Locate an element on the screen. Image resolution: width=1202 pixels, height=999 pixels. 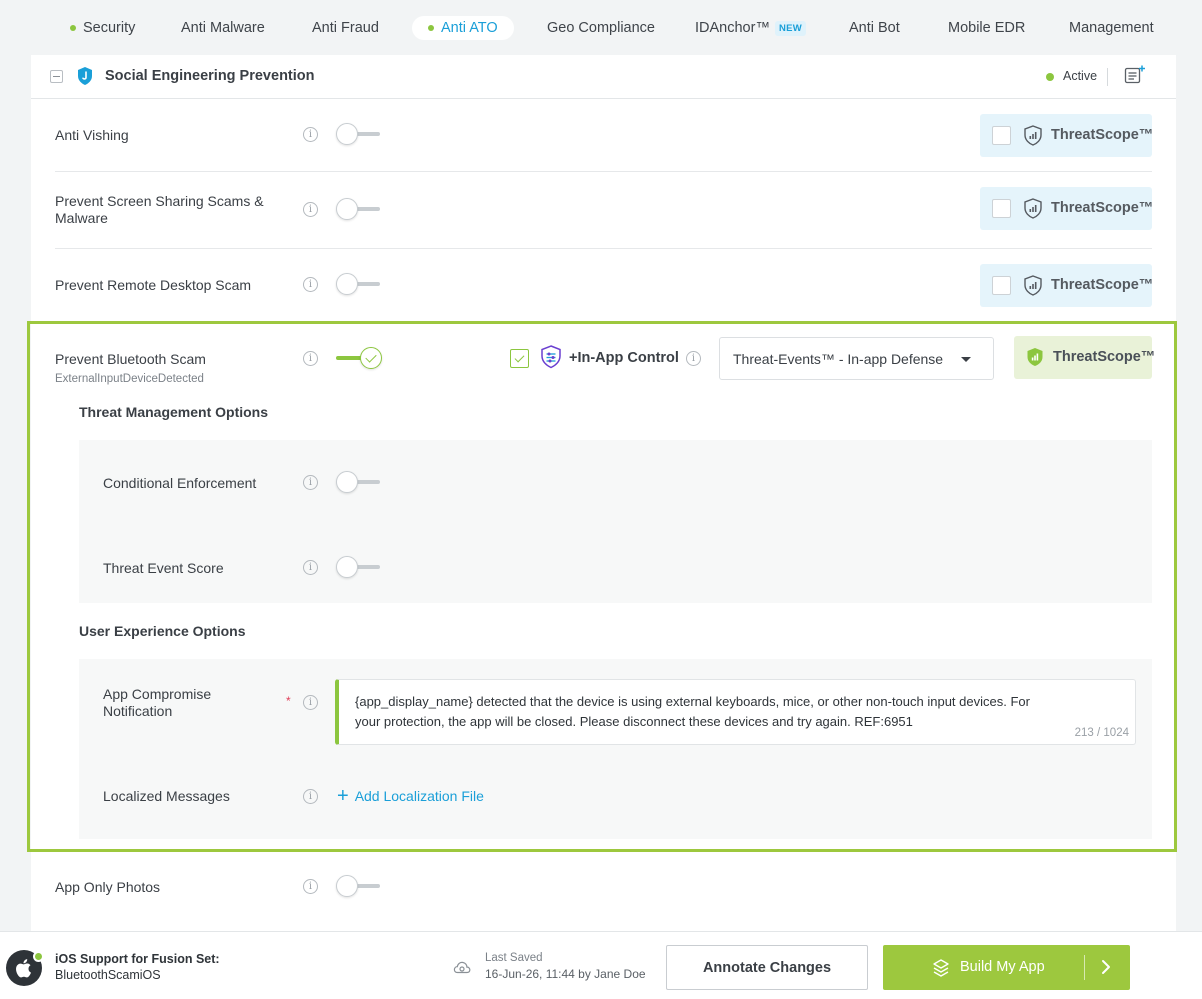
tab-label: Anti Malware is located at coordinates (223, 28).